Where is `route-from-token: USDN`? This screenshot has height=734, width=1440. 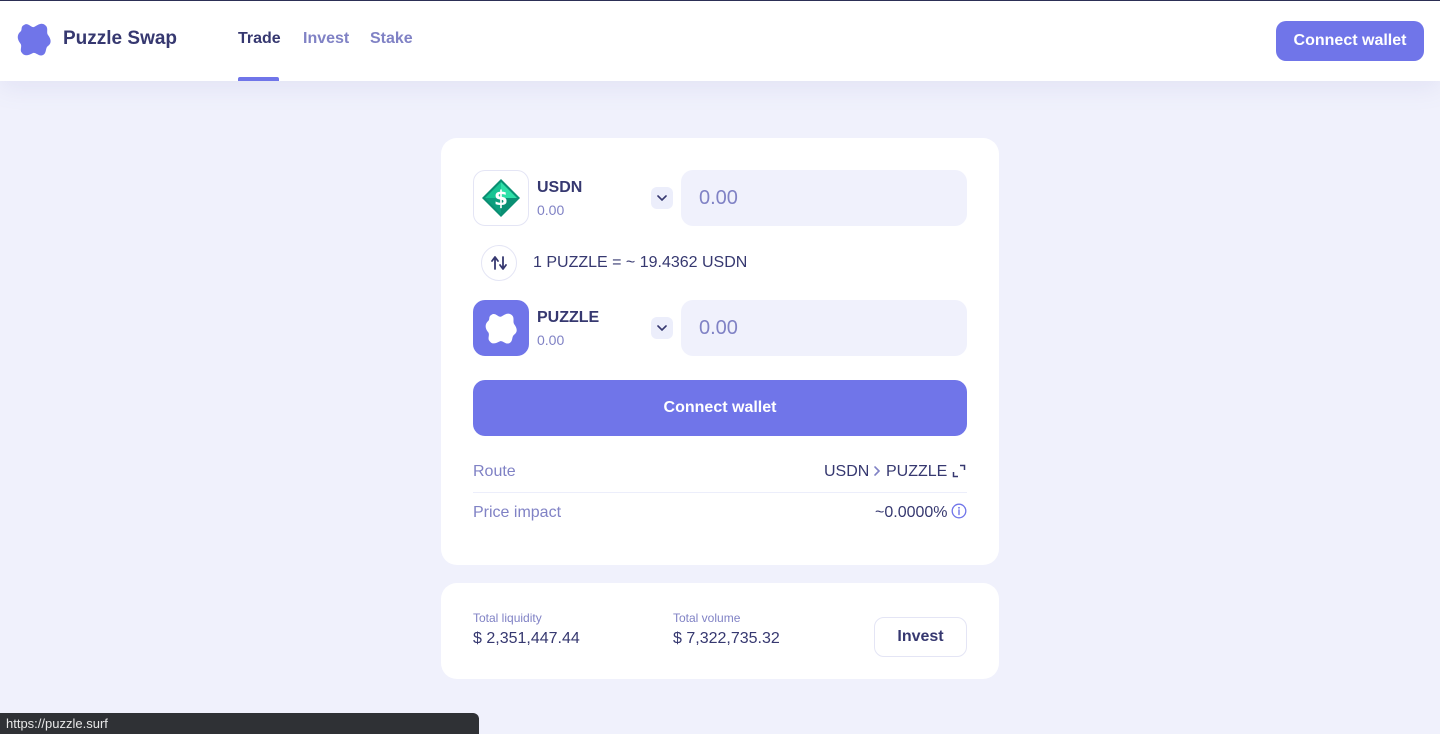 route-from-token: USDN is located at coordinates (847, 471).